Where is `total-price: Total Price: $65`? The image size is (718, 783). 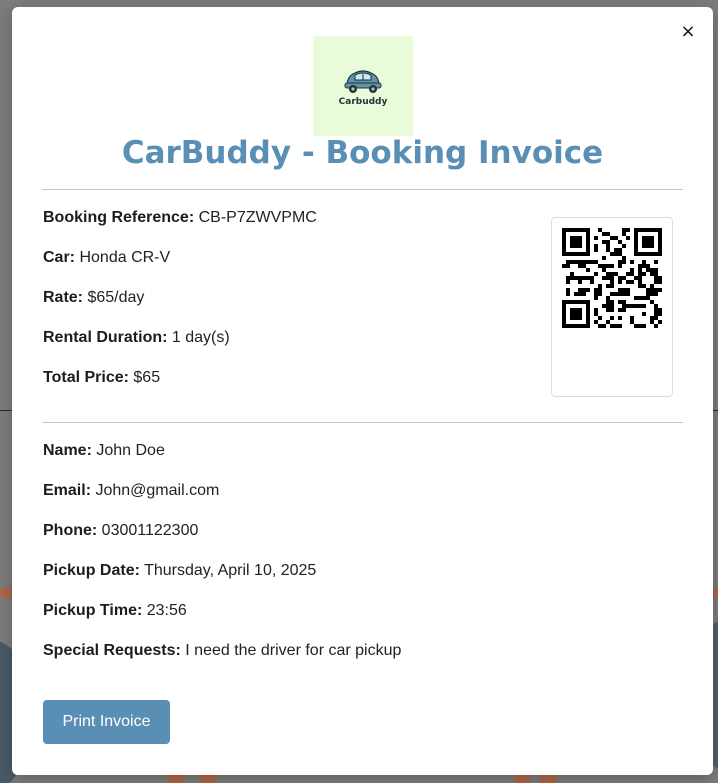
total-price: Total Price: $65 is located at coordinates (101, 378).